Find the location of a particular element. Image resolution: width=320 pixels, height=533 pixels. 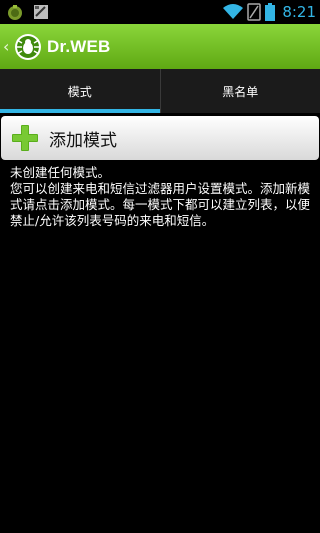

no-modes-text: 未创建任何模式。 is located at coordinates (60, 172).